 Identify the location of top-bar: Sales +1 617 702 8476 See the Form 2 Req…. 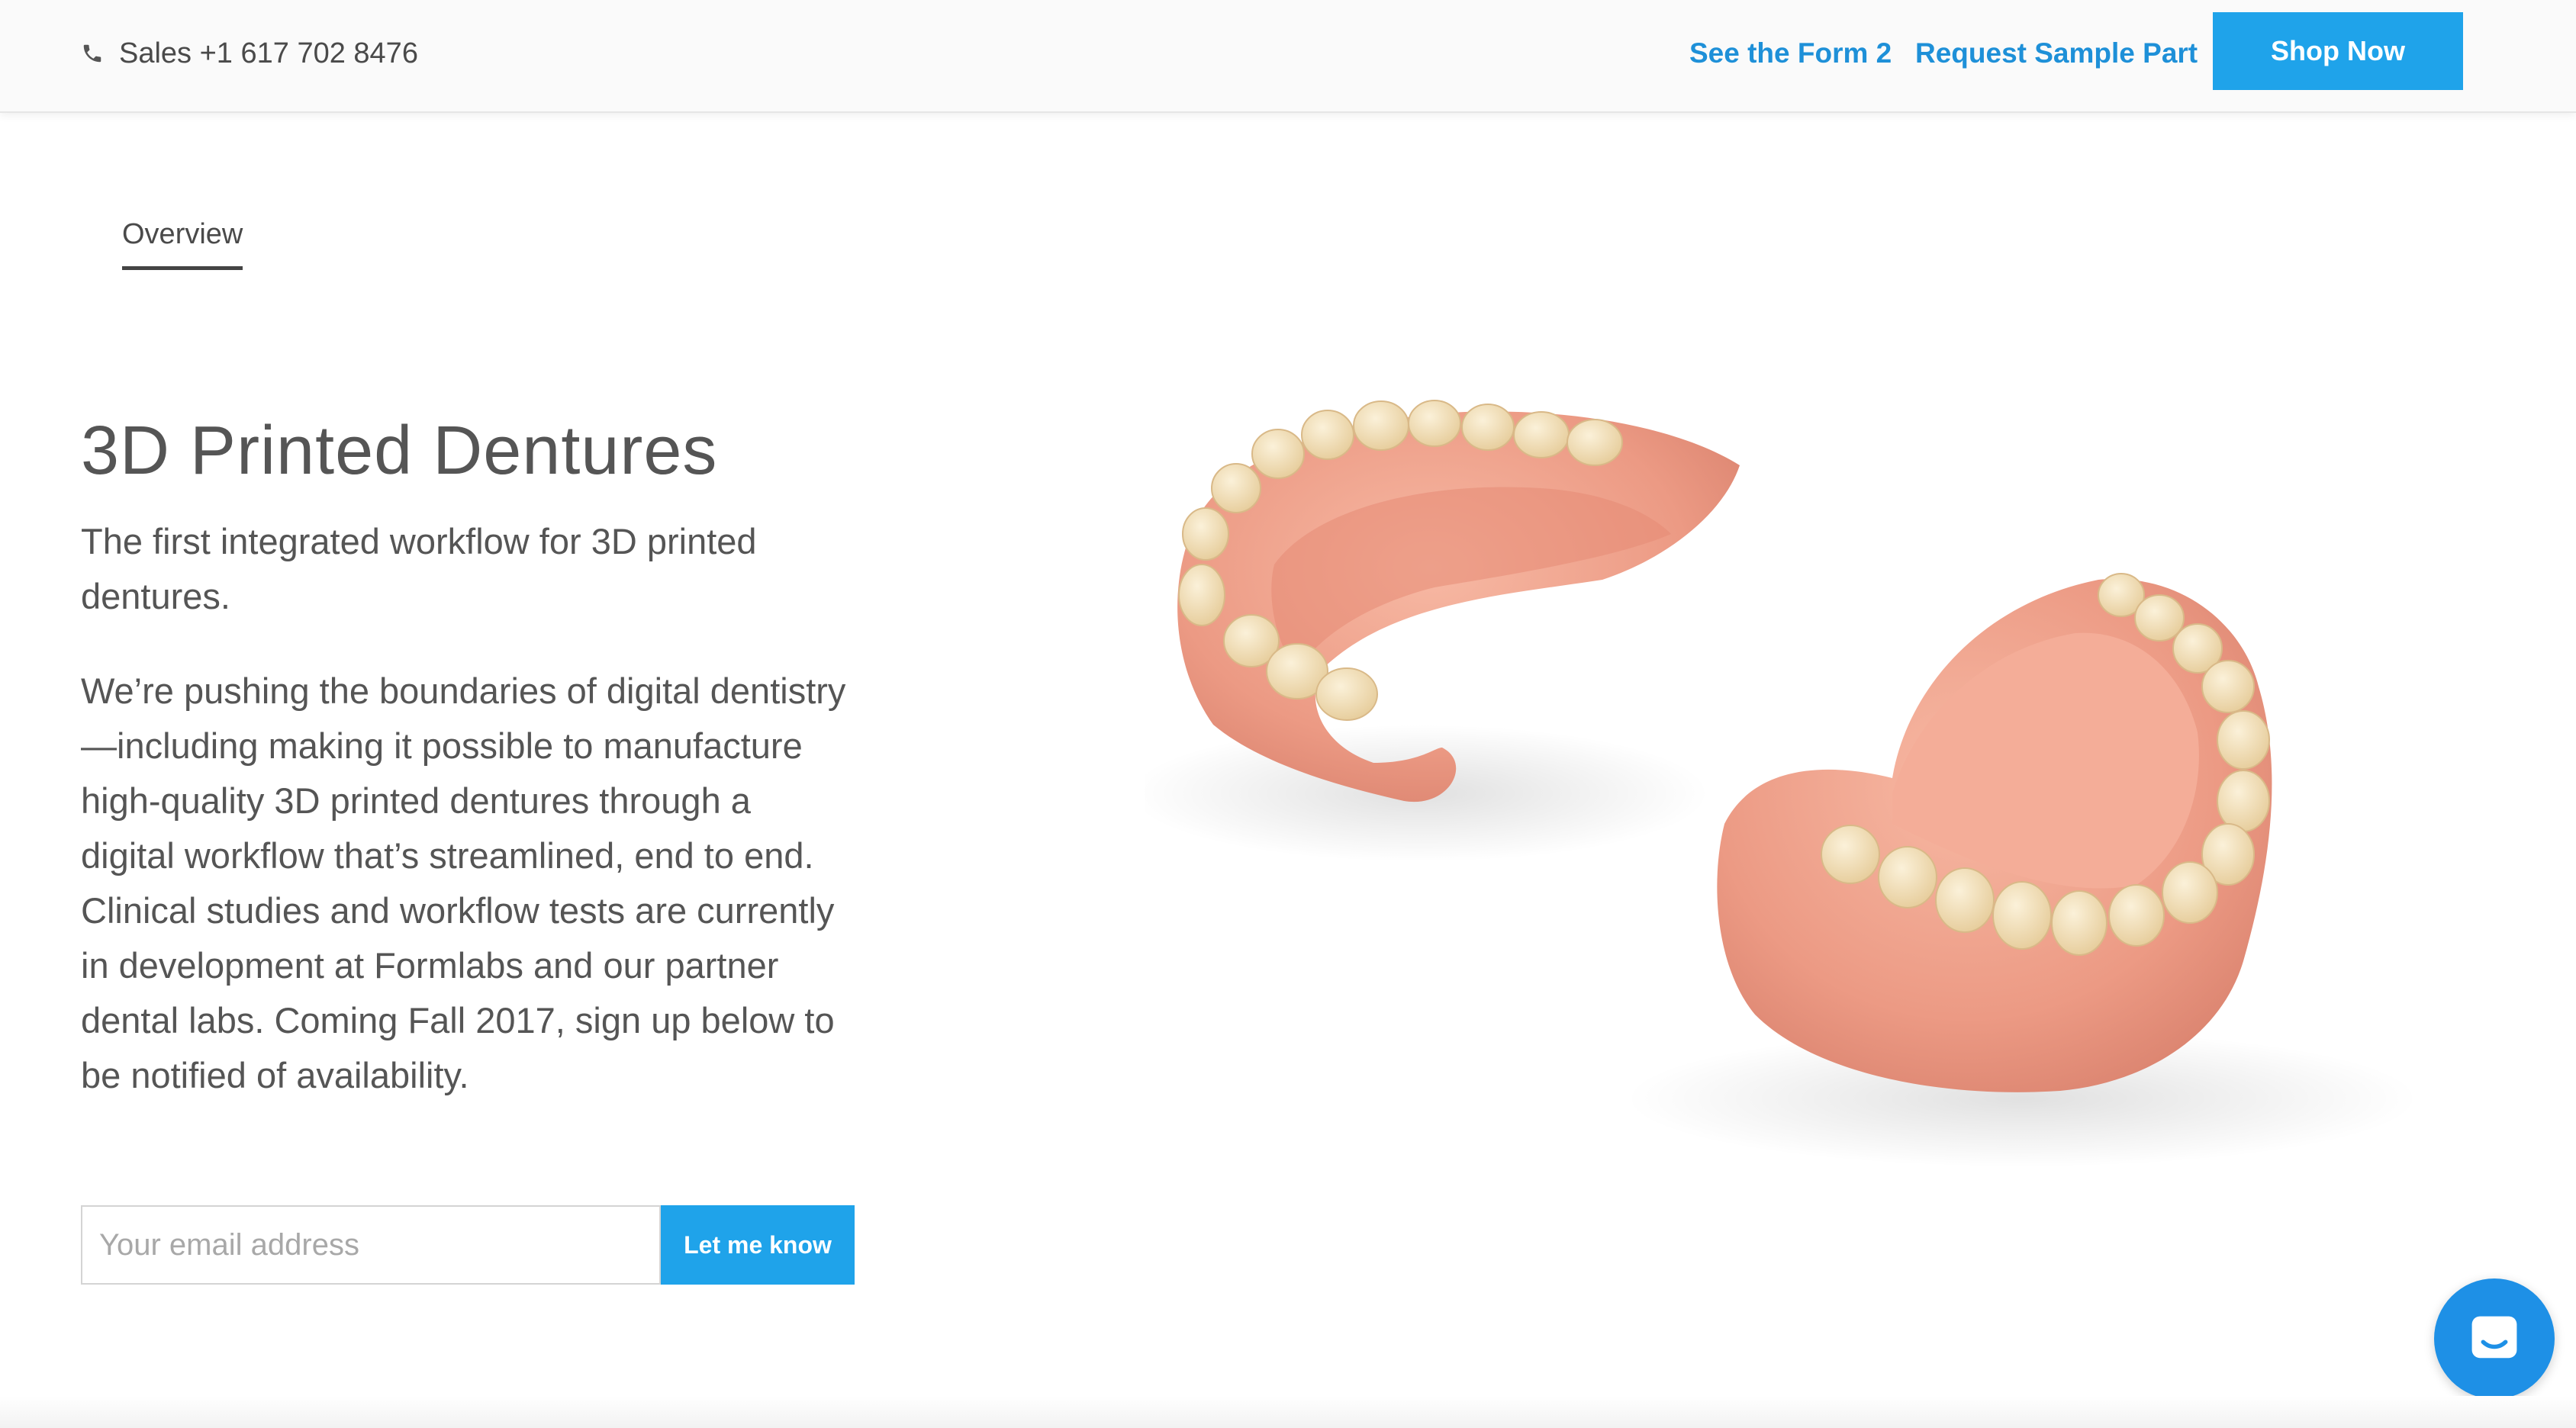
(1288, 56).